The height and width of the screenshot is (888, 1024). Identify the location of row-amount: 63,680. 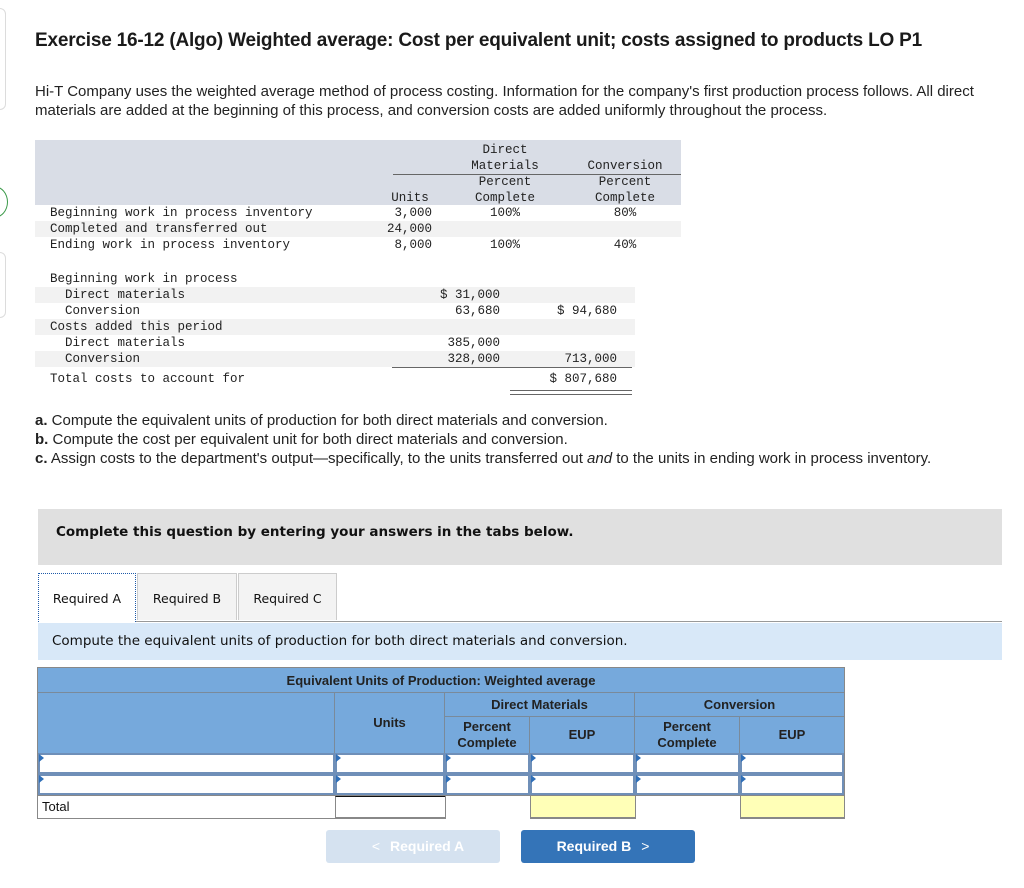
(477, 311).